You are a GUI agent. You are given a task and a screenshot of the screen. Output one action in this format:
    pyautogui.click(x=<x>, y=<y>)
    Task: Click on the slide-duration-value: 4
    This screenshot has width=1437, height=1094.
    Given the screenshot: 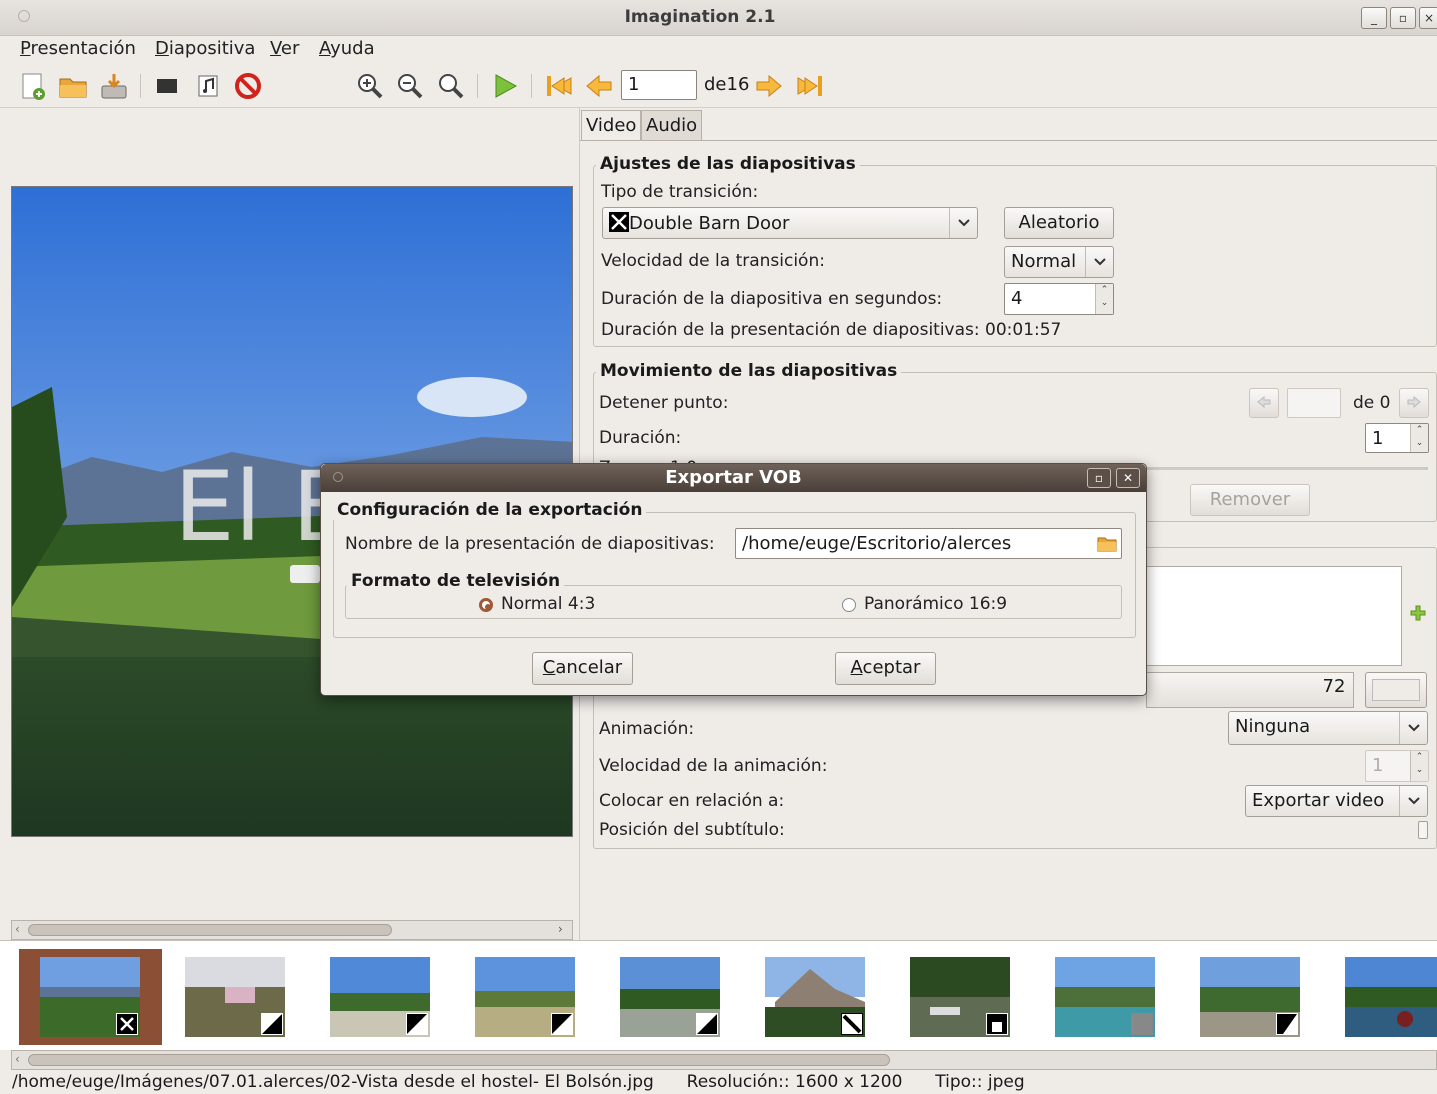 What is the action you would take?
    pyautogui.click(x=1017, y=298)
    